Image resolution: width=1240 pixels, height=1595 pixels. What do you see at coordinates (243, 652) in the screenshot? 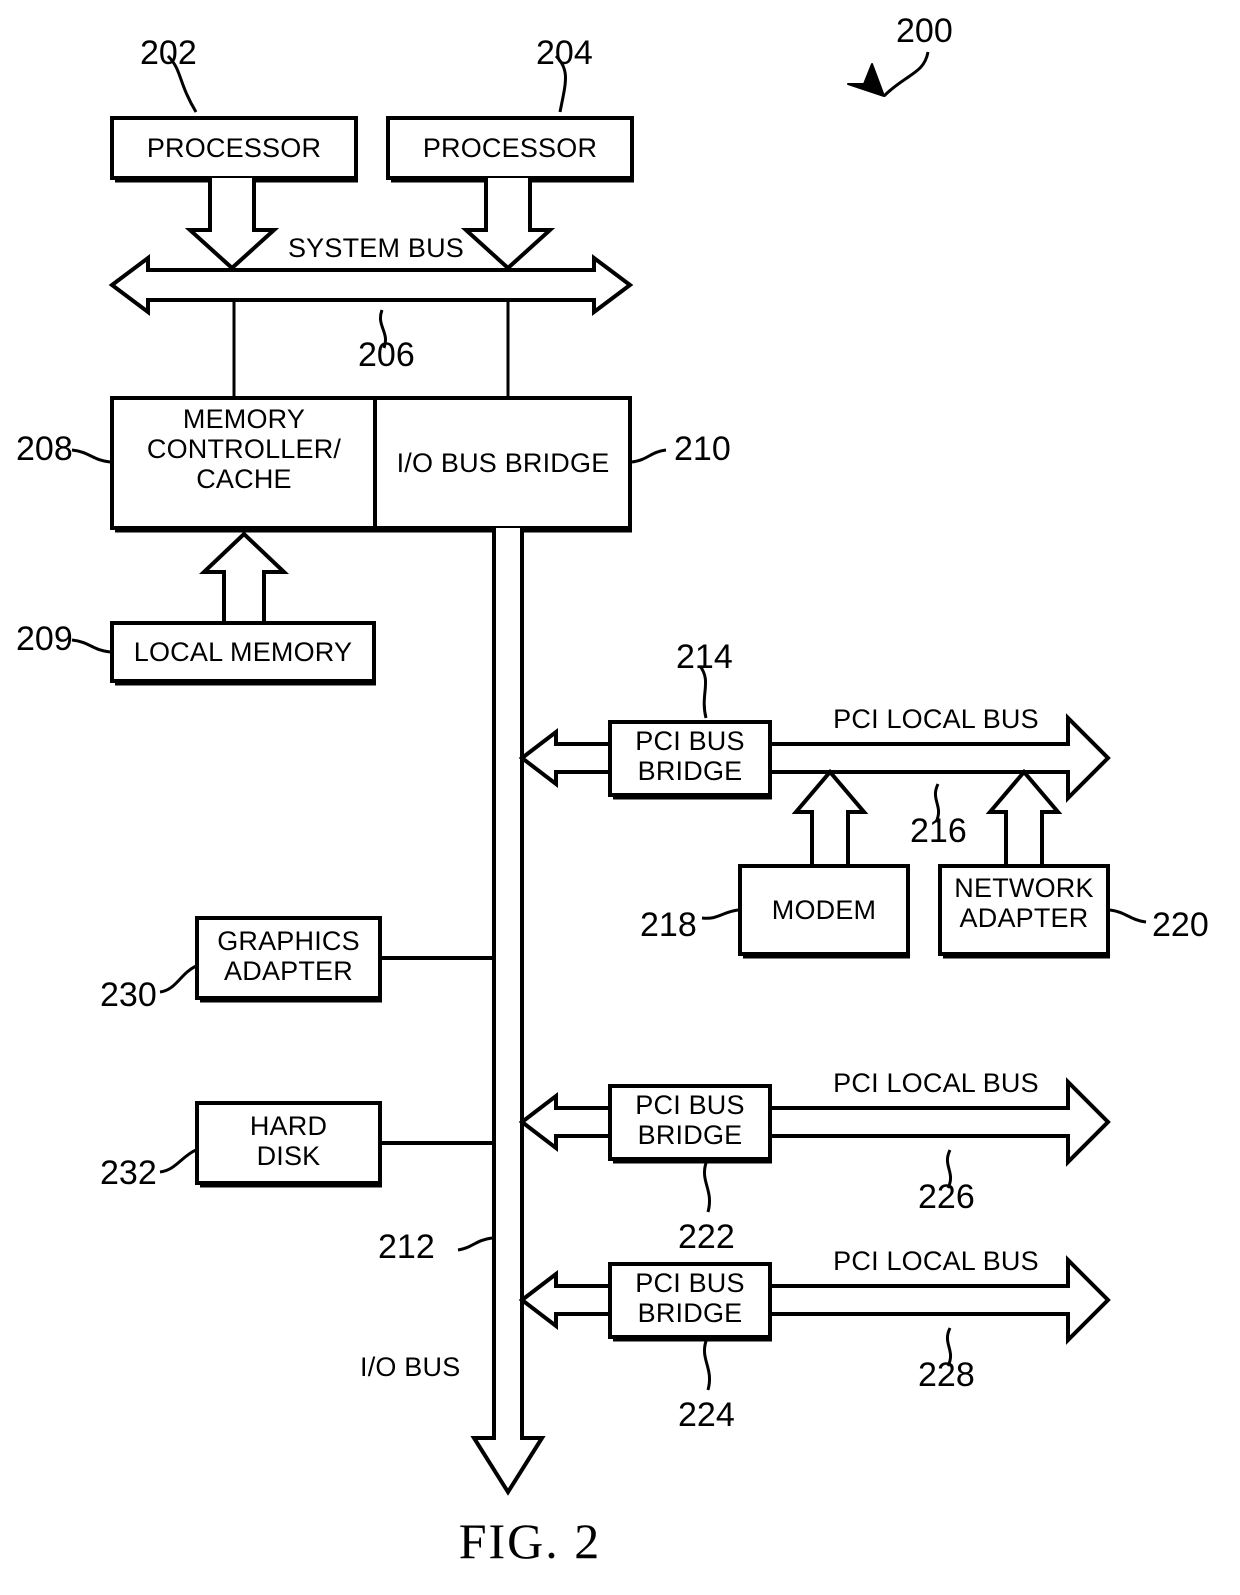
I see `local-memory-label: LOCAL MEMORY` at bounding box center [243, 652].